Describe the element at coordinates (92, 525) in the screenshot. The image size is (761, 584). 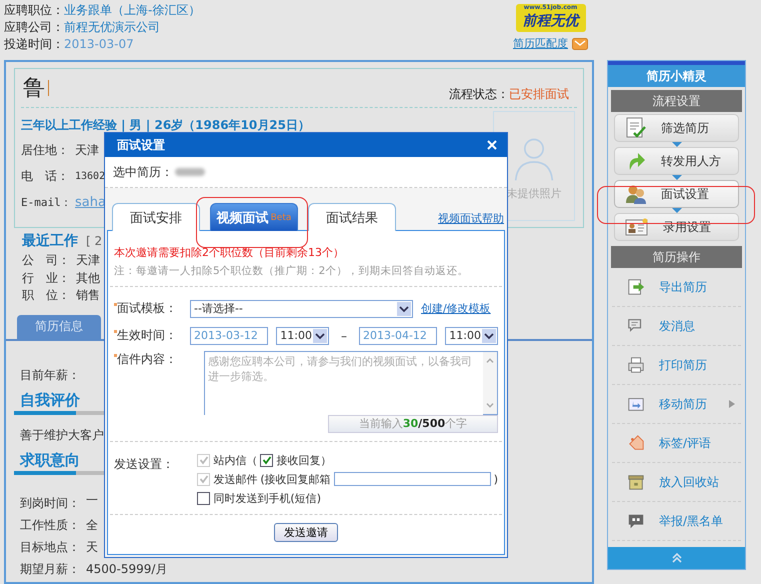
I see `field-value: 全` at that location.